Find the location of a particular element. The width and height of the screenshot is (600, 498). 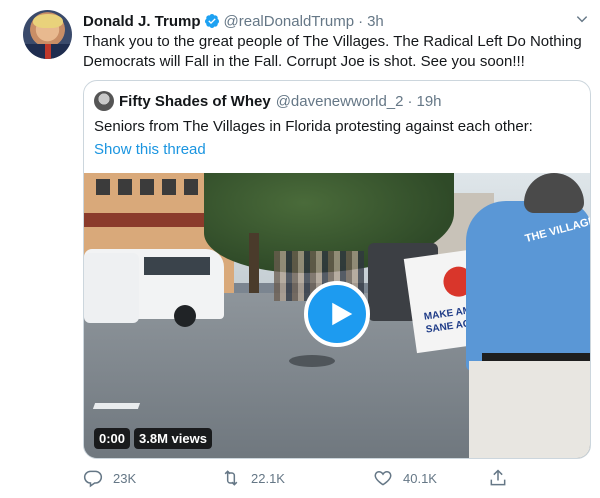

video-scene-wheel is located at coordinates (185, 316).